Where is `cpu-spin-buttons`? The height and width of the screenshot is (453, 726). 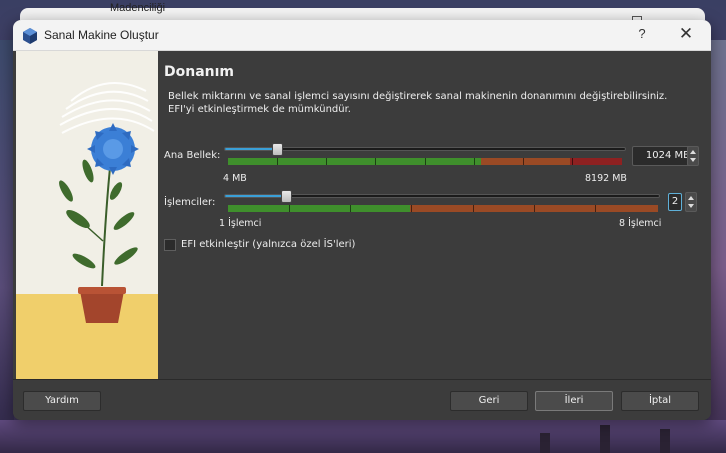 cpu-spin-buttons is located at coordinates (691, 202).